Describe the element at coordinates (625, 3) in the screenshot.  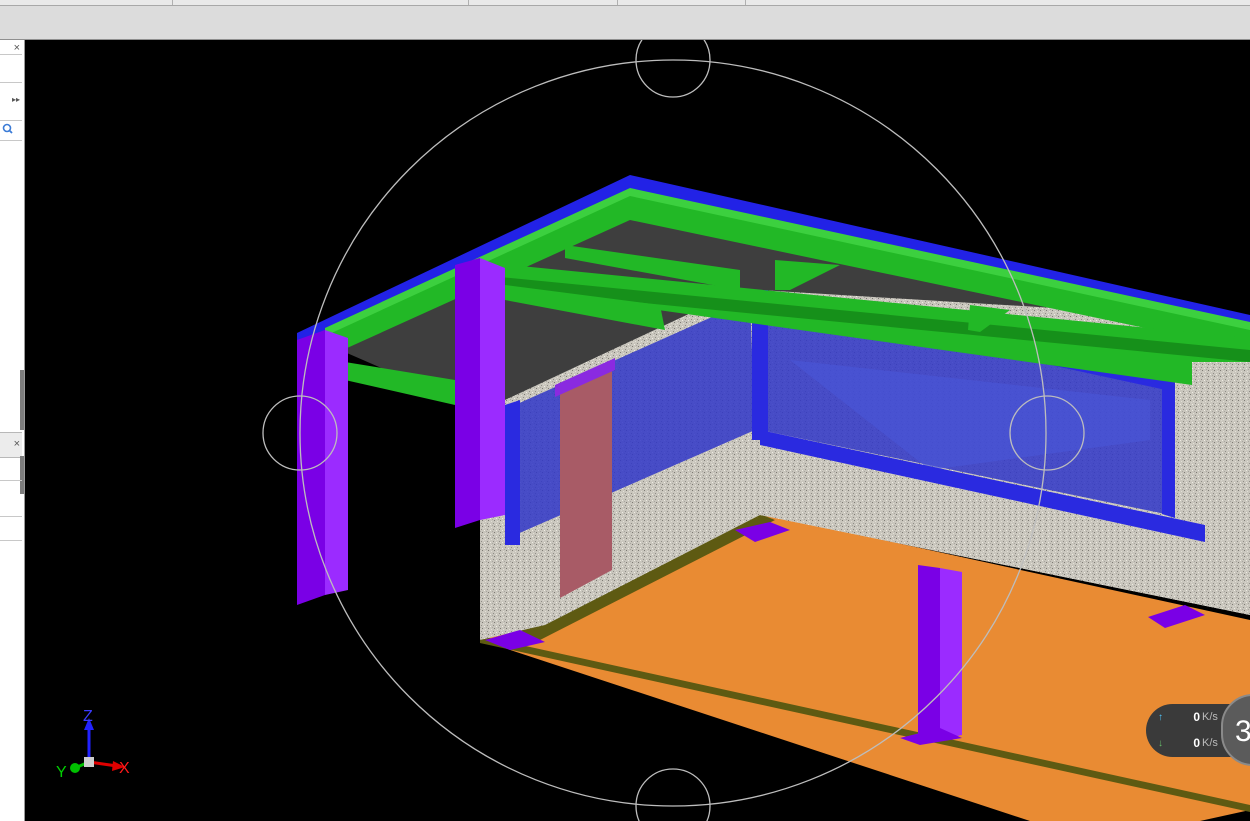
I see `tab-strip` at that location.